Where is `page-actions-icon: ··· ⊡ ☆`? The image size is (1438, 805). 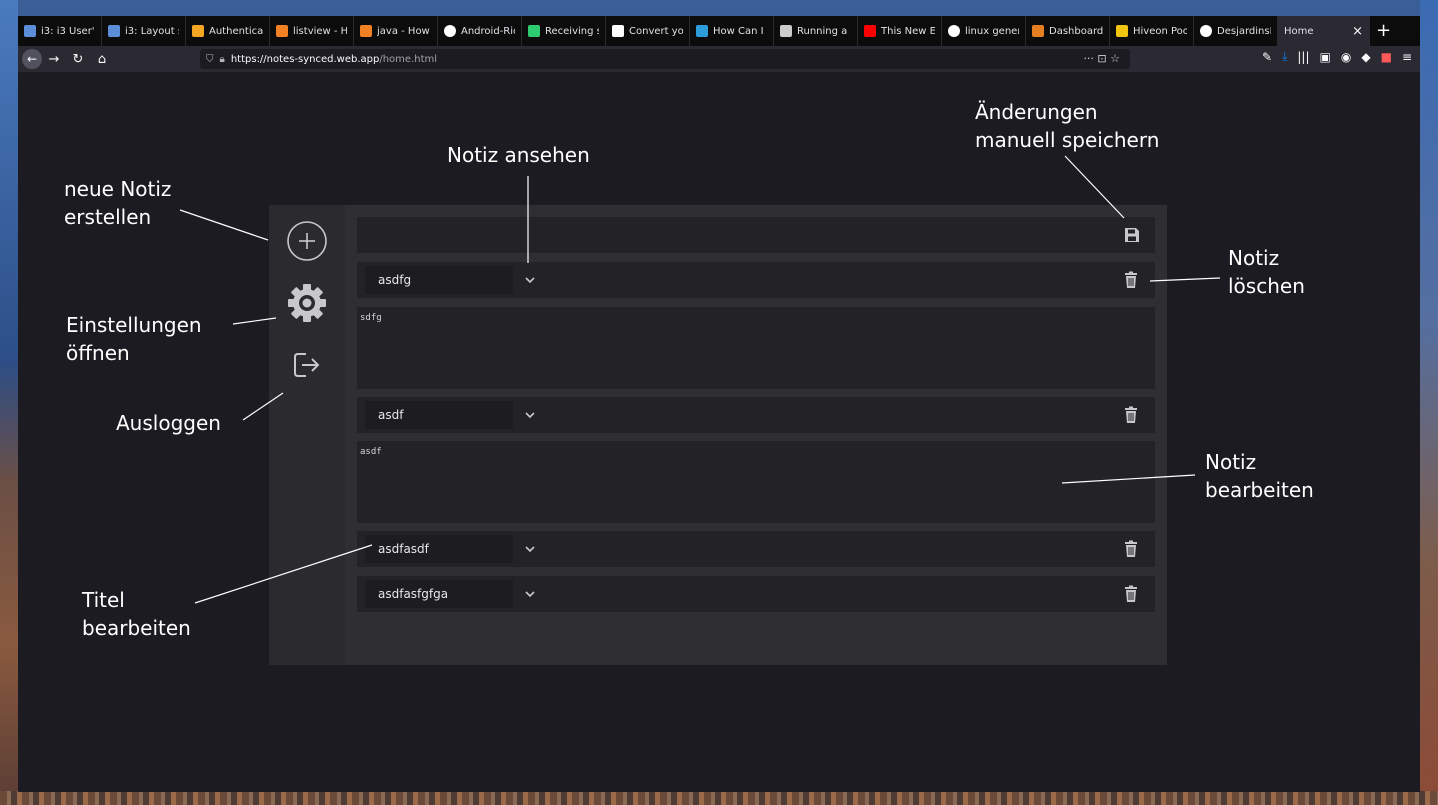 page-actions-icon: ··· ⊡ ☆ is located at coordinates (1101, 58).